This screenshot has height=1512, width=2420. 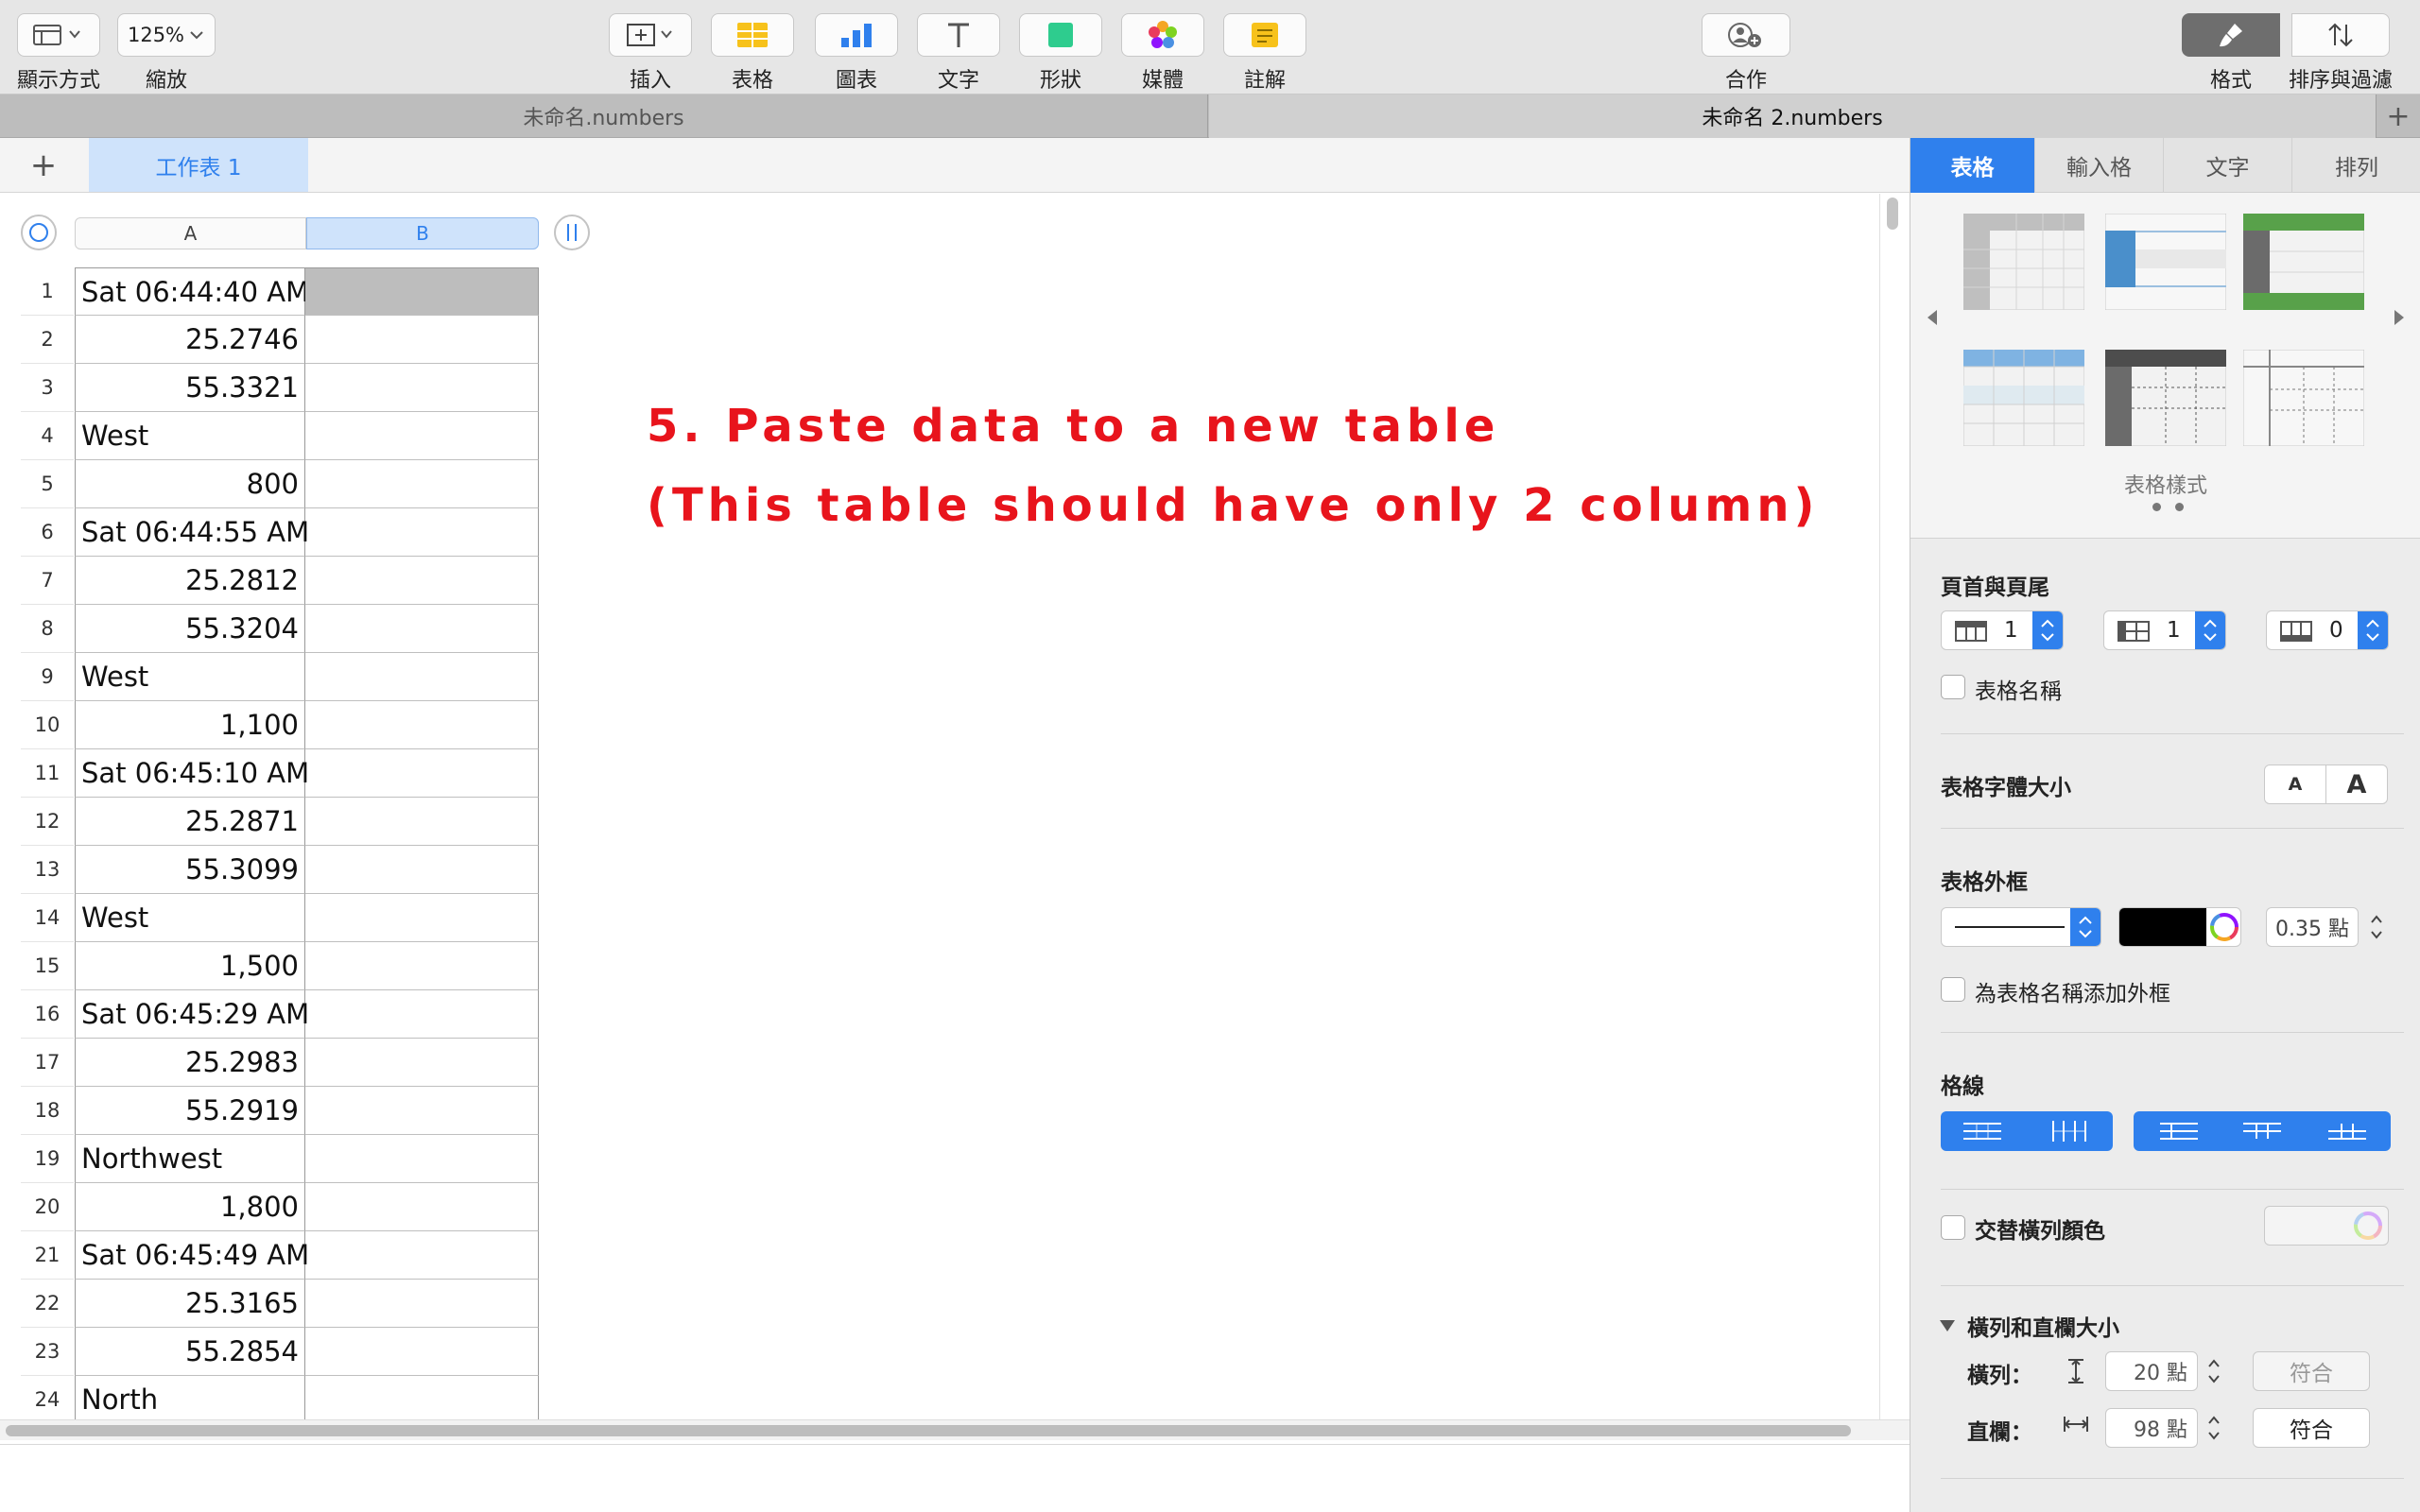 I want to click on color-wheel-icon, so click(x=2224, y=927).